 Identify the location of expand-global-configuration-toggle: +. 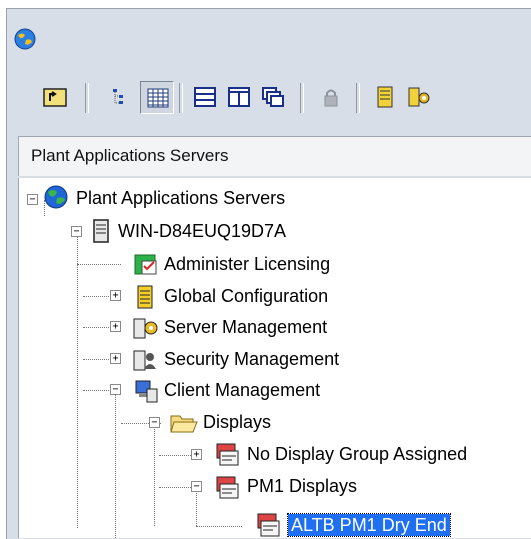
(115, 295).